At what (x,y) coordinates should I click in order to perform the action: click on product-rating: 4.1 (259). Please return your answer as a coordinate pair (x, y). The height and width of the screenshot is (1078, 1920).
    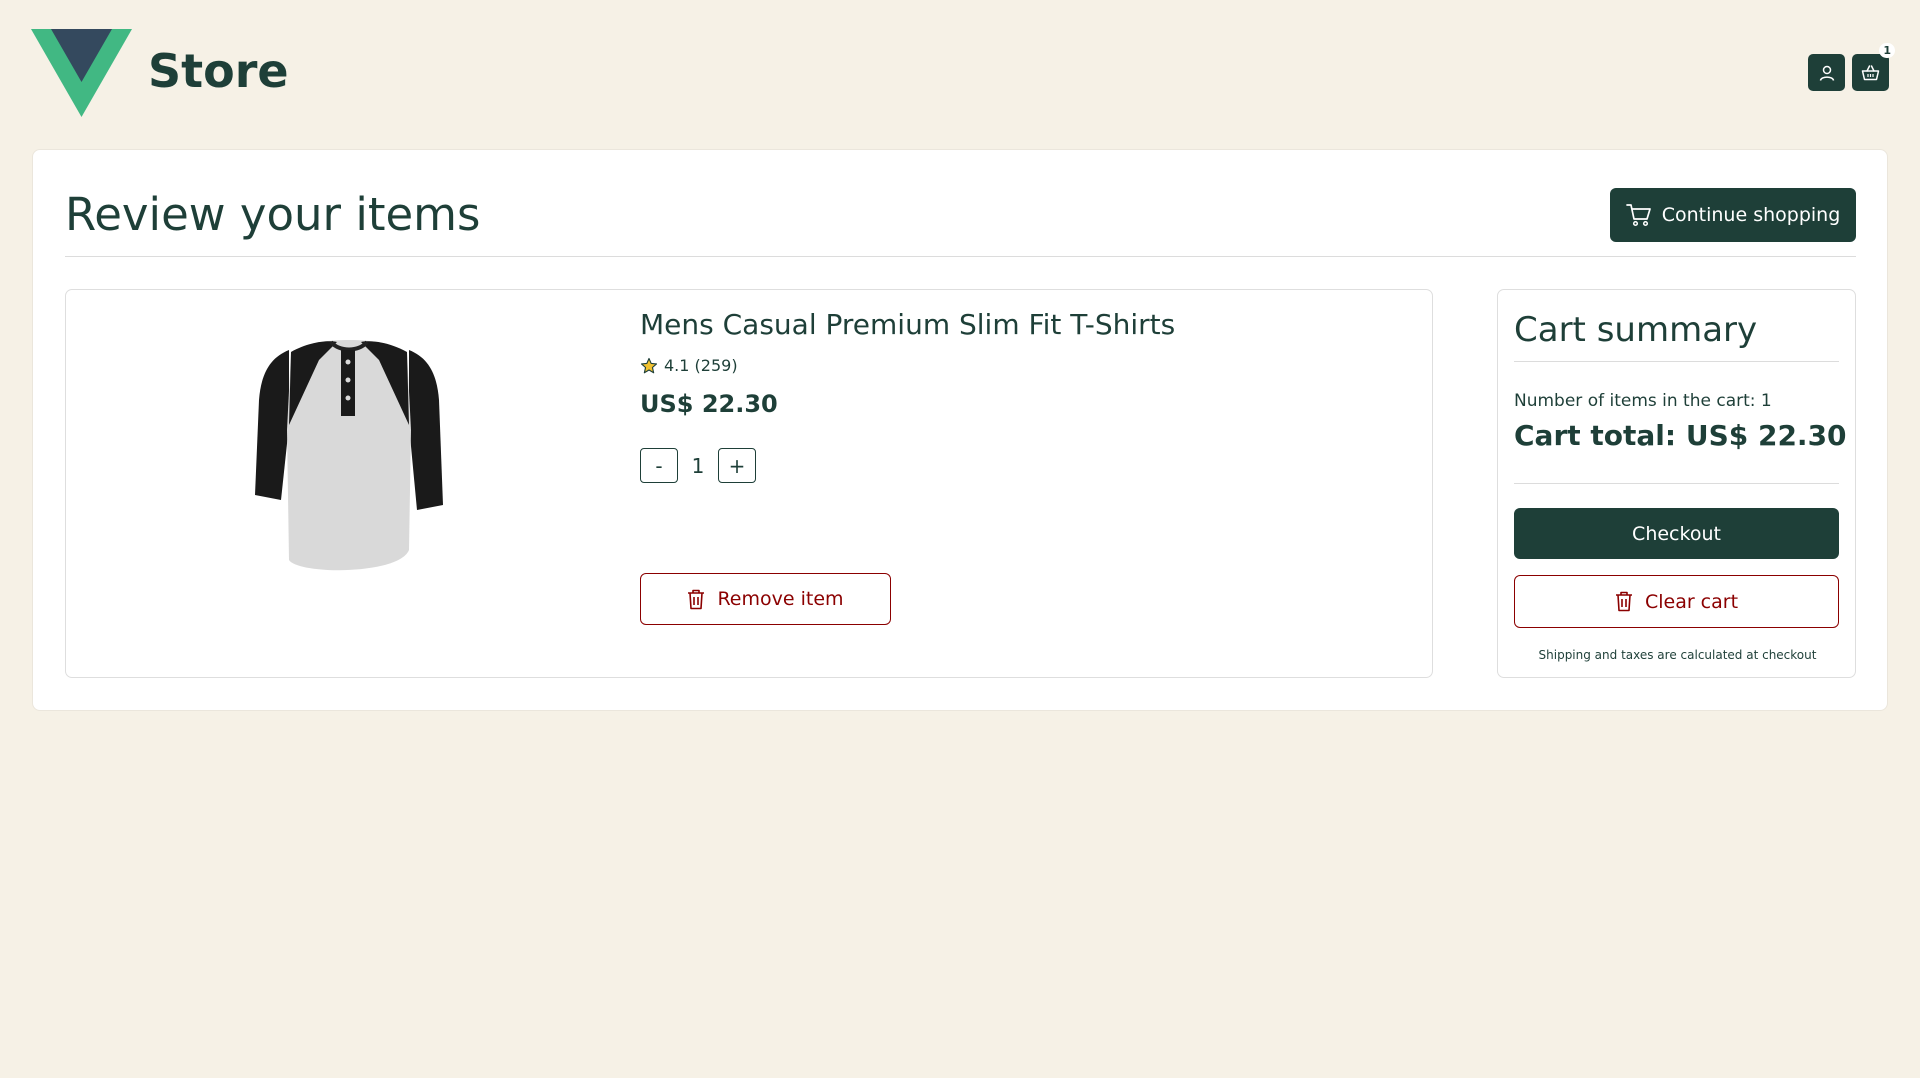
    Looking at the image, I should click on (689, 365).